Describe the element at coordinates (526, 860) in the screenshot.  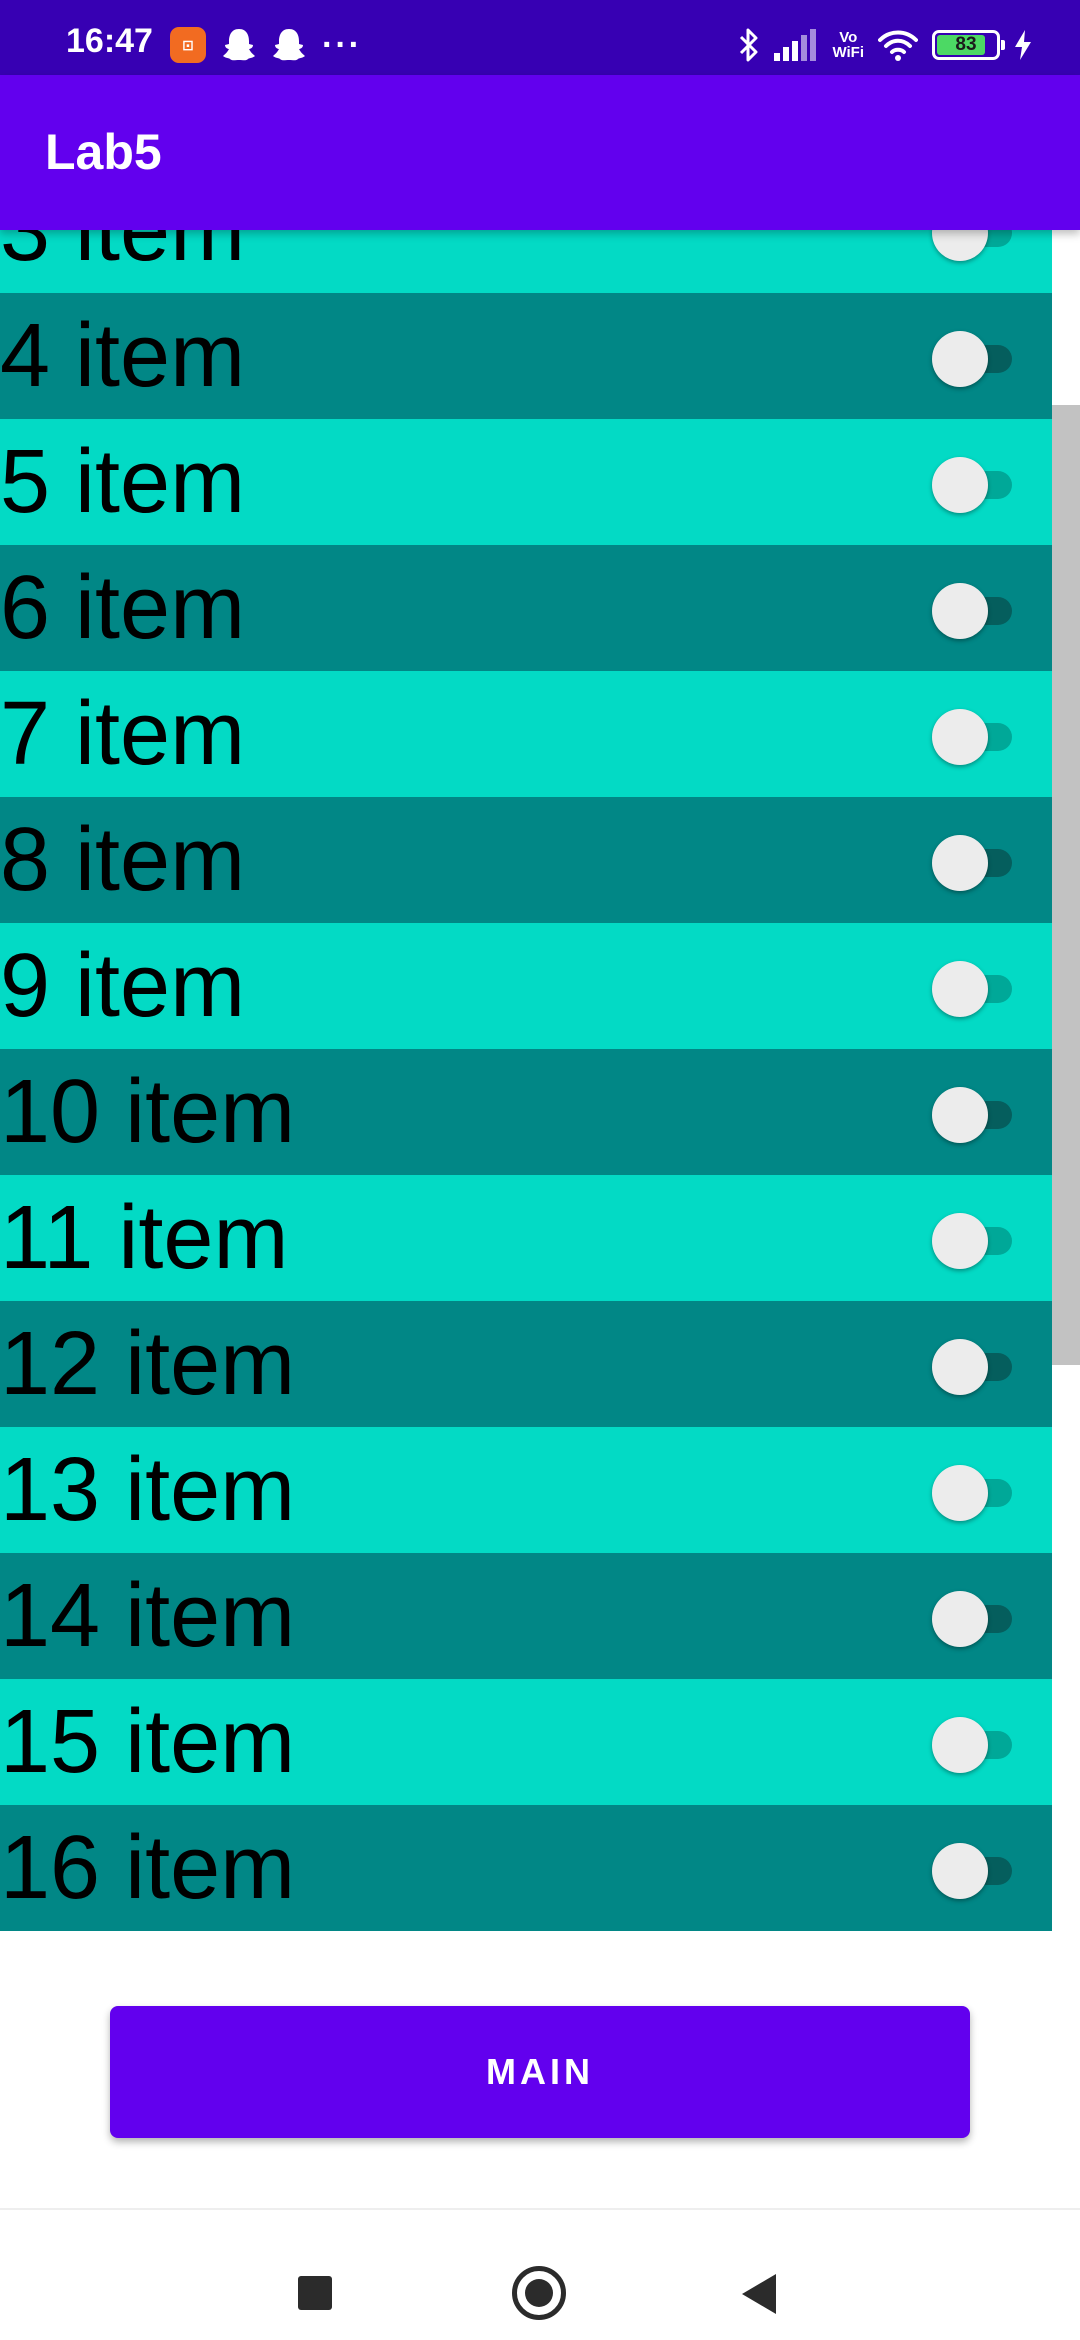
I see `list-item: 8 item` at that location.